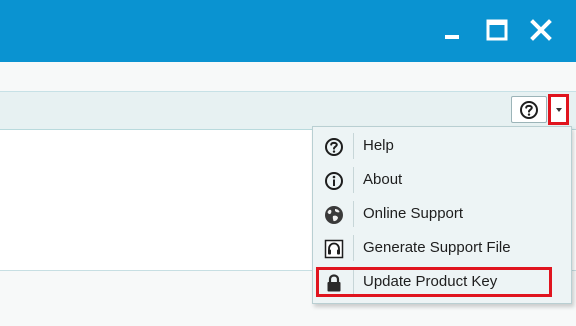  I want to click on minimize-button, so click(453, 30).